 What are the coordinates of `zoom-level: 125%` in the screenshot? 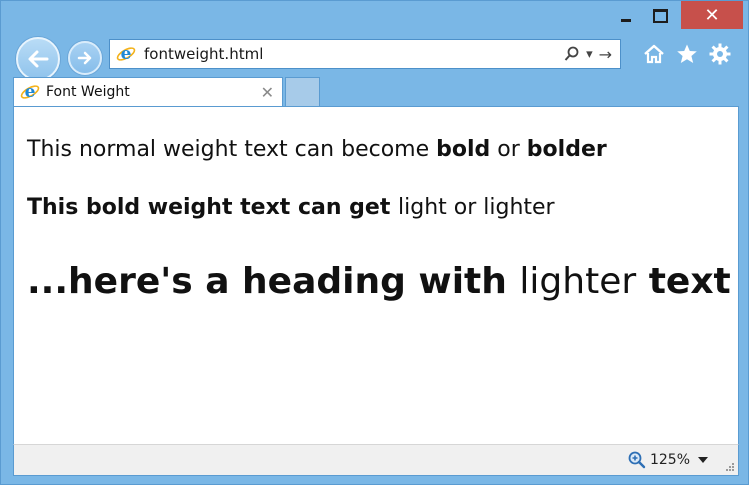 It's located at (669, 460).